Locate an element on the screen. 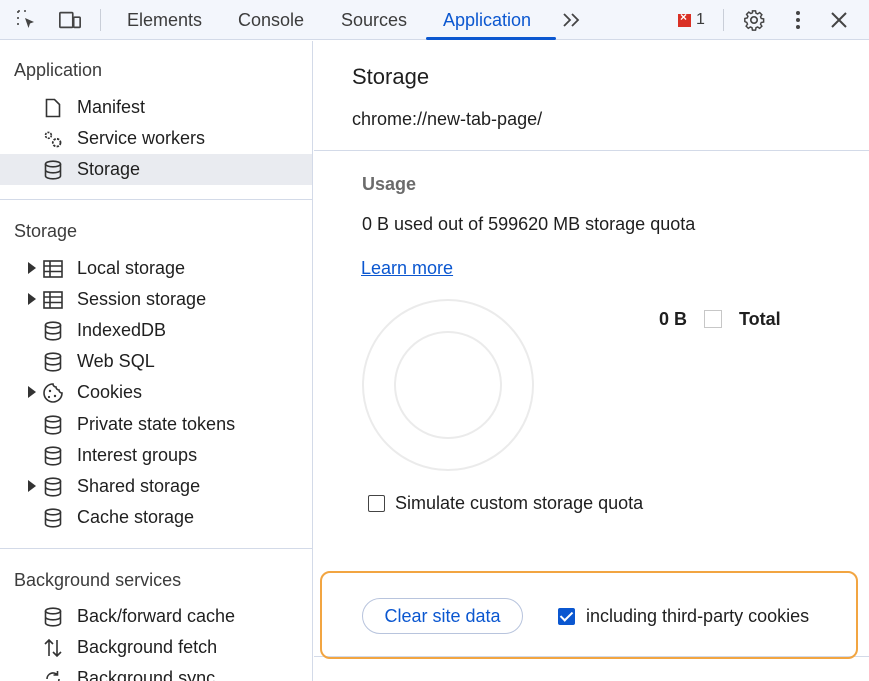 Image resolution: width=869 pixels, height=681 pixels. sidebar-item-manifest: Manifest is located at coordinates (156, 107).